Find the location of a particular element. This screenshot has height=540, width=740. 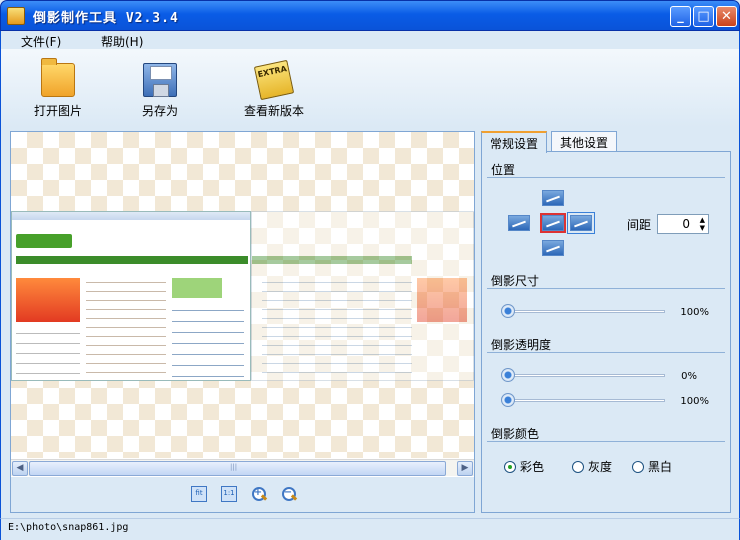

size-slider is located at coordinates (584, 312).